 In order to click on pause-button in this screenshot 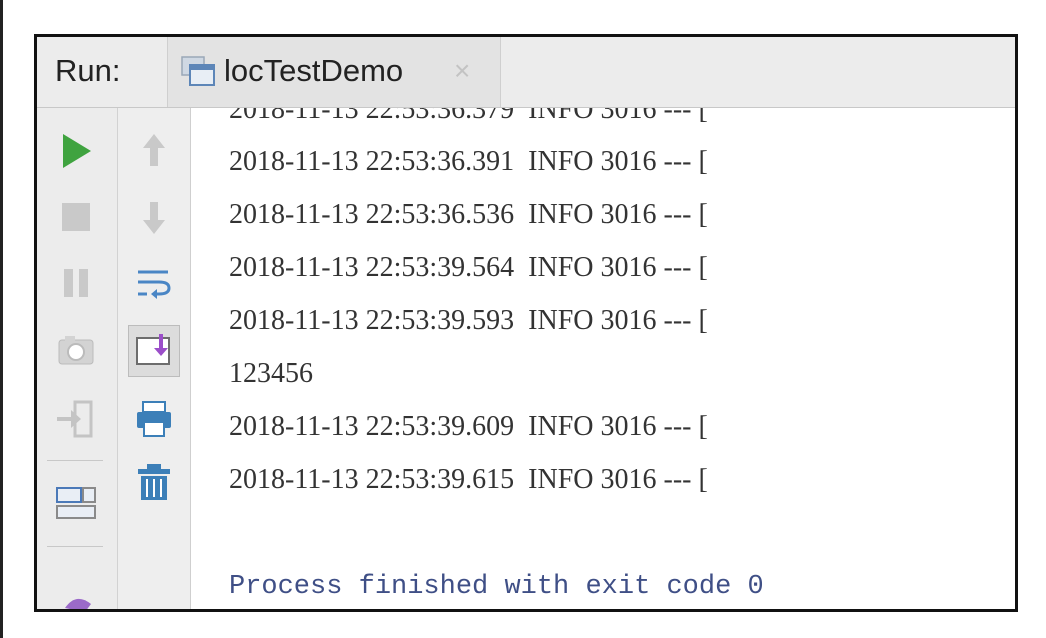, I will do `click(76, 283)`.